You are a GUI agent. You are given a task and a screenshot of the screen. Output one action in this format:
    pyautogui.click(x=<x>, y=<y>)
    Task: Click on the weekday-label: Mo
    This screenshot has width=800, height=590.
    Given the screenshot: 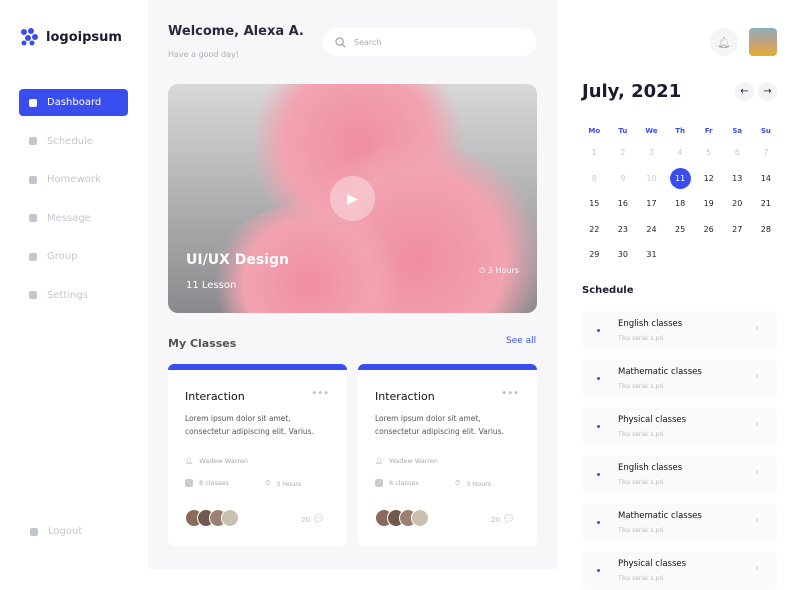 What is the action you would take?
    pyautogui.click(x=594, y=131)
    